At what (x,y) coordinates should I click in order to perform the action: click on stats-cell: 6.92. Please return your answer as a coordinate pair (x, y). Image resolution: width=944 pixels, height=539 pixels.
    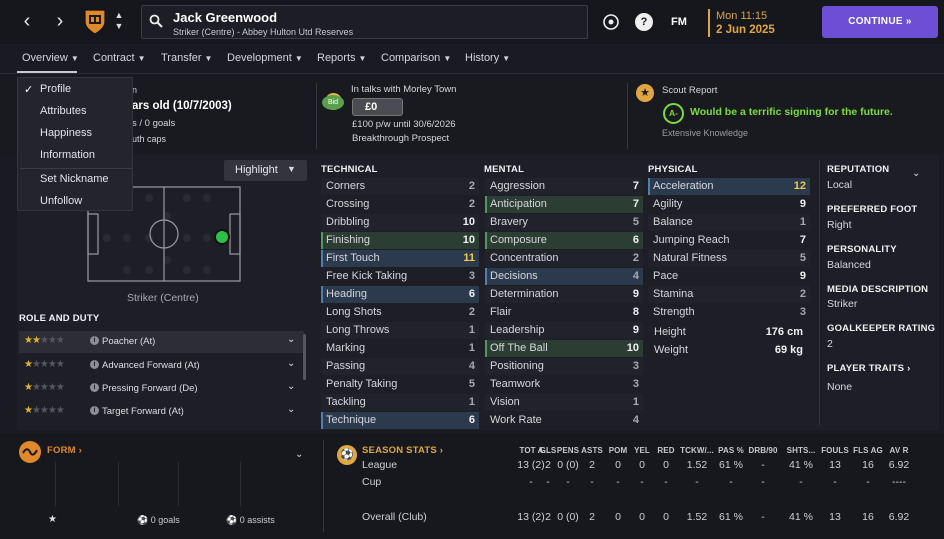
    Looking at the image, I should click on (899, 517).